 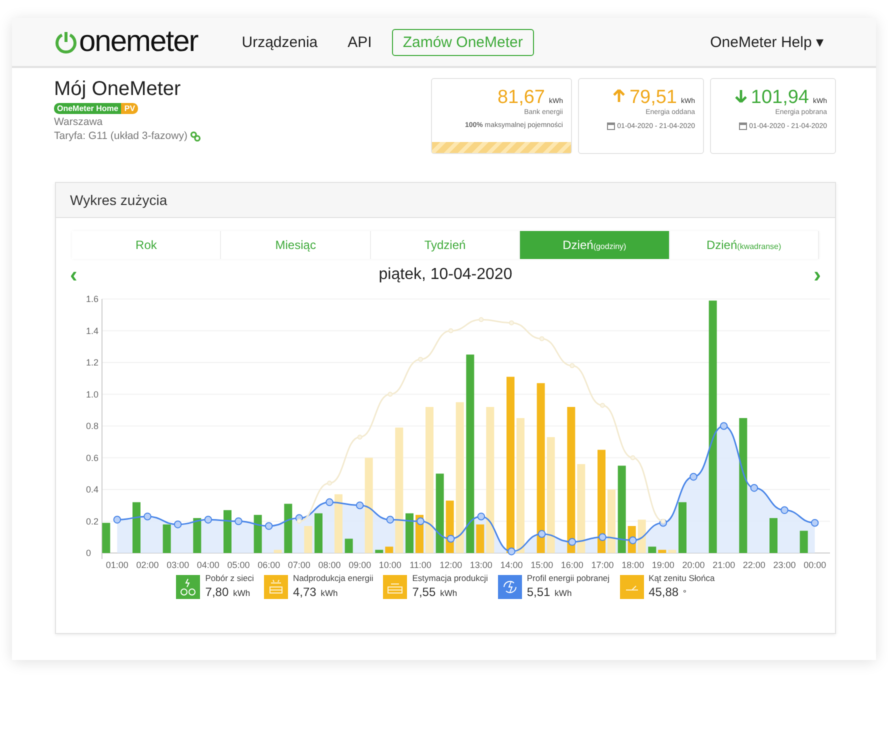 I want to click on axis-label: 0.8, so click(x=92, y=426).